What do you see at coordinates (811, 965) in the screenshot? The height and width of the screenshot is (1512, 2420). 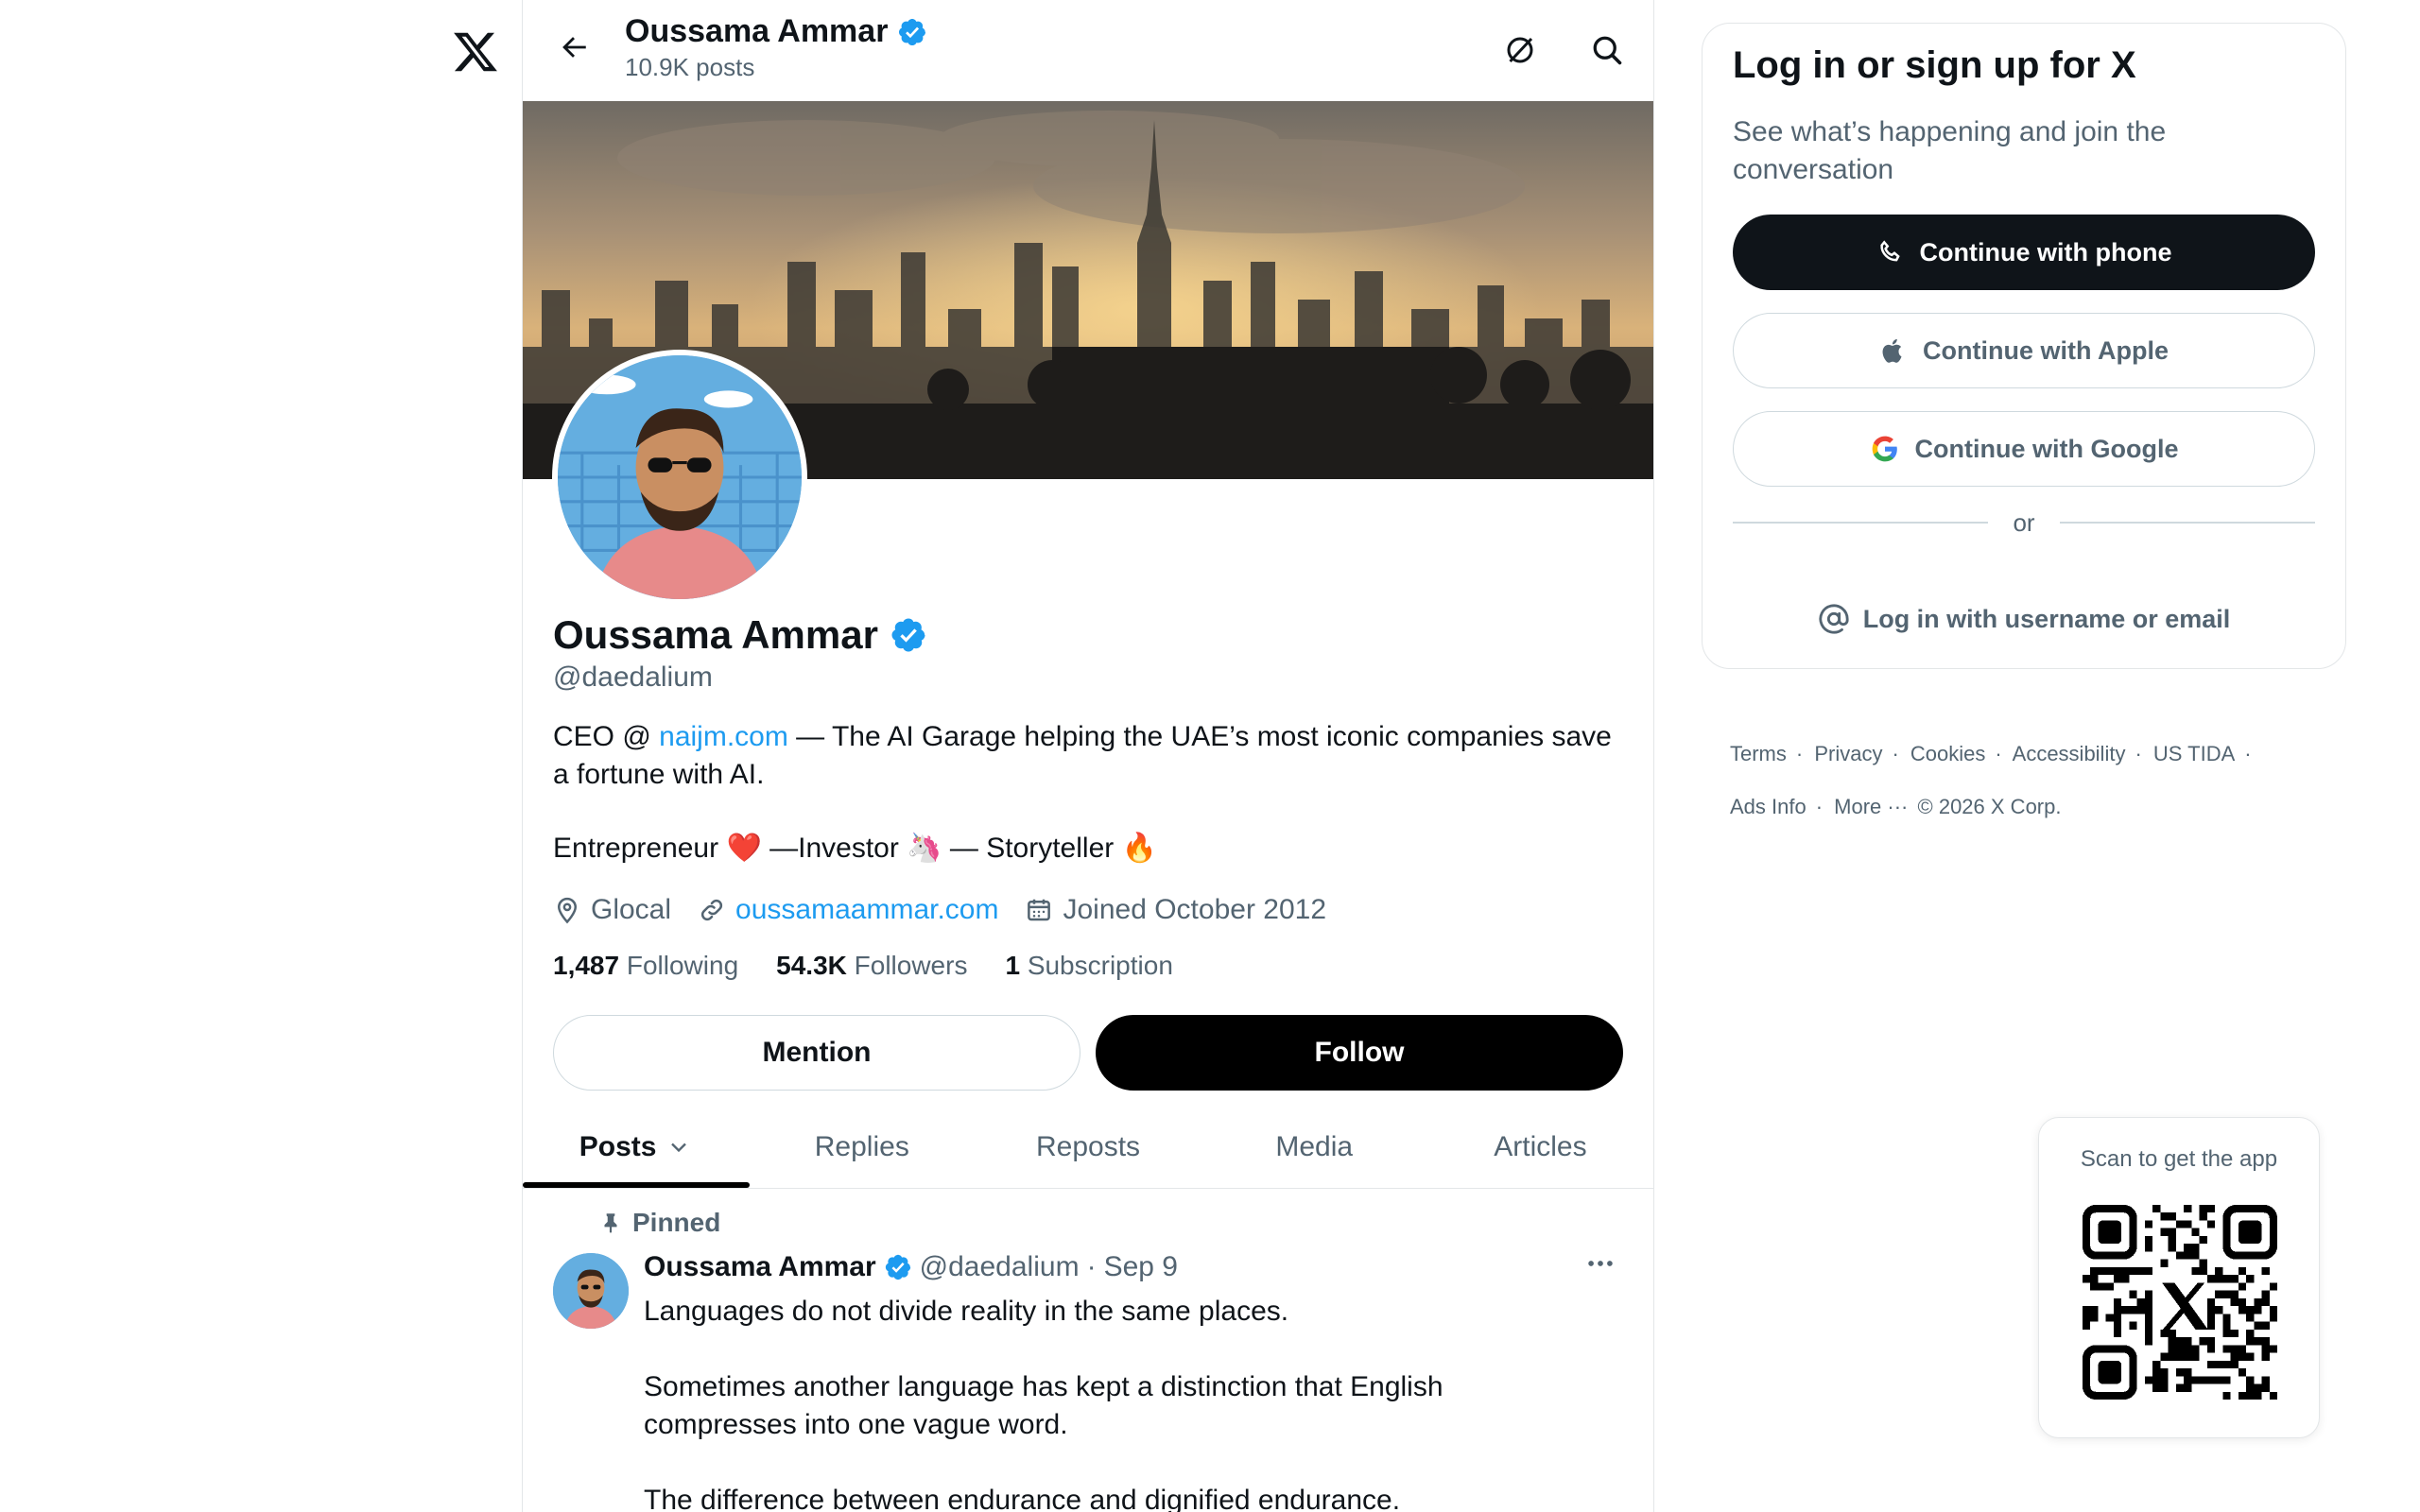 I see `followers-count: 54.3K` at bounding box center [811, 965].